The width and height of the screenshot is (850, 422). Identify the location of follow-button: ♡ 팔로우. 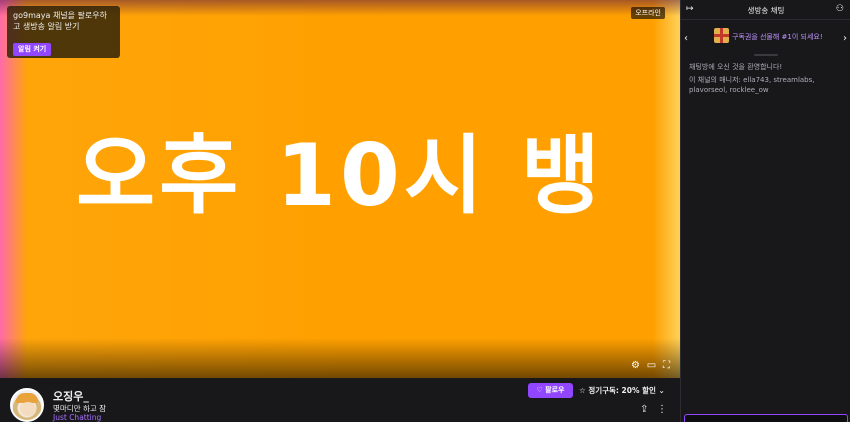
(550, 390).